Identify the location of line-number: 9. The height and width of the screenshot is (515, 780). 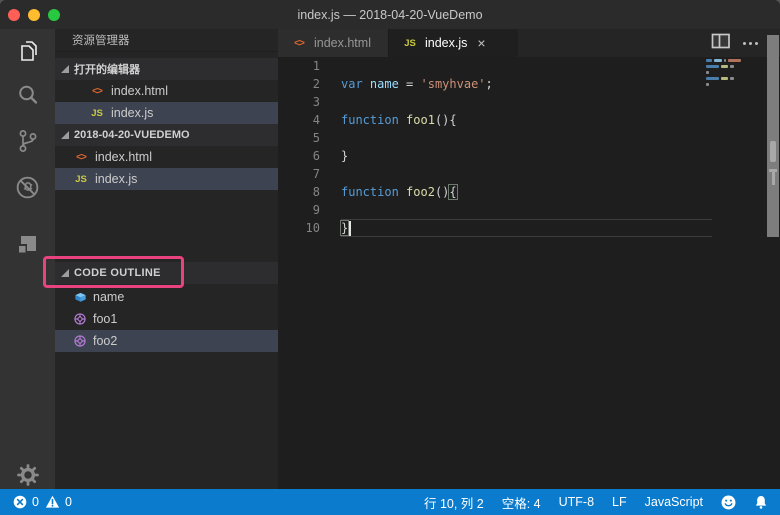
(316, 210).